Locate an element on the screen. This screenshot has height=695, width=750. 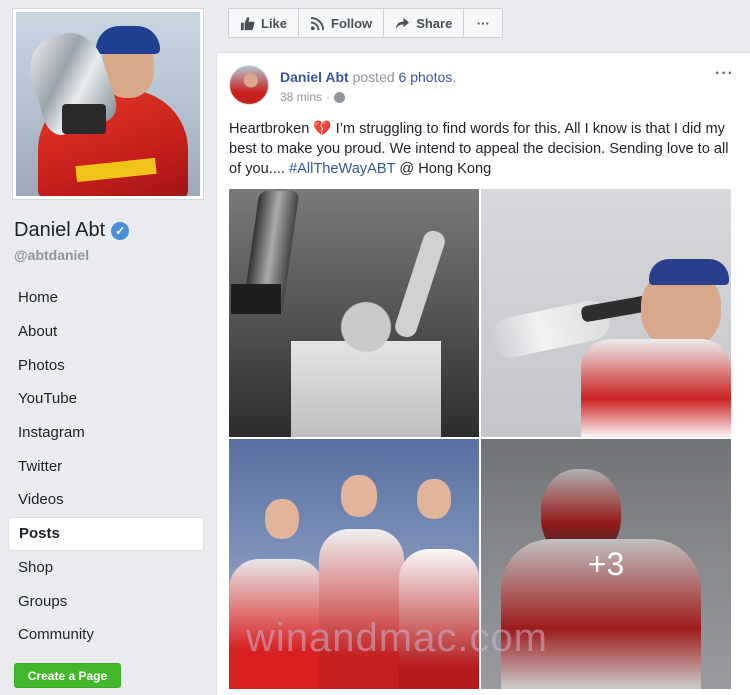
nav-item-posts: Posts is located at coordinates (106, 533).